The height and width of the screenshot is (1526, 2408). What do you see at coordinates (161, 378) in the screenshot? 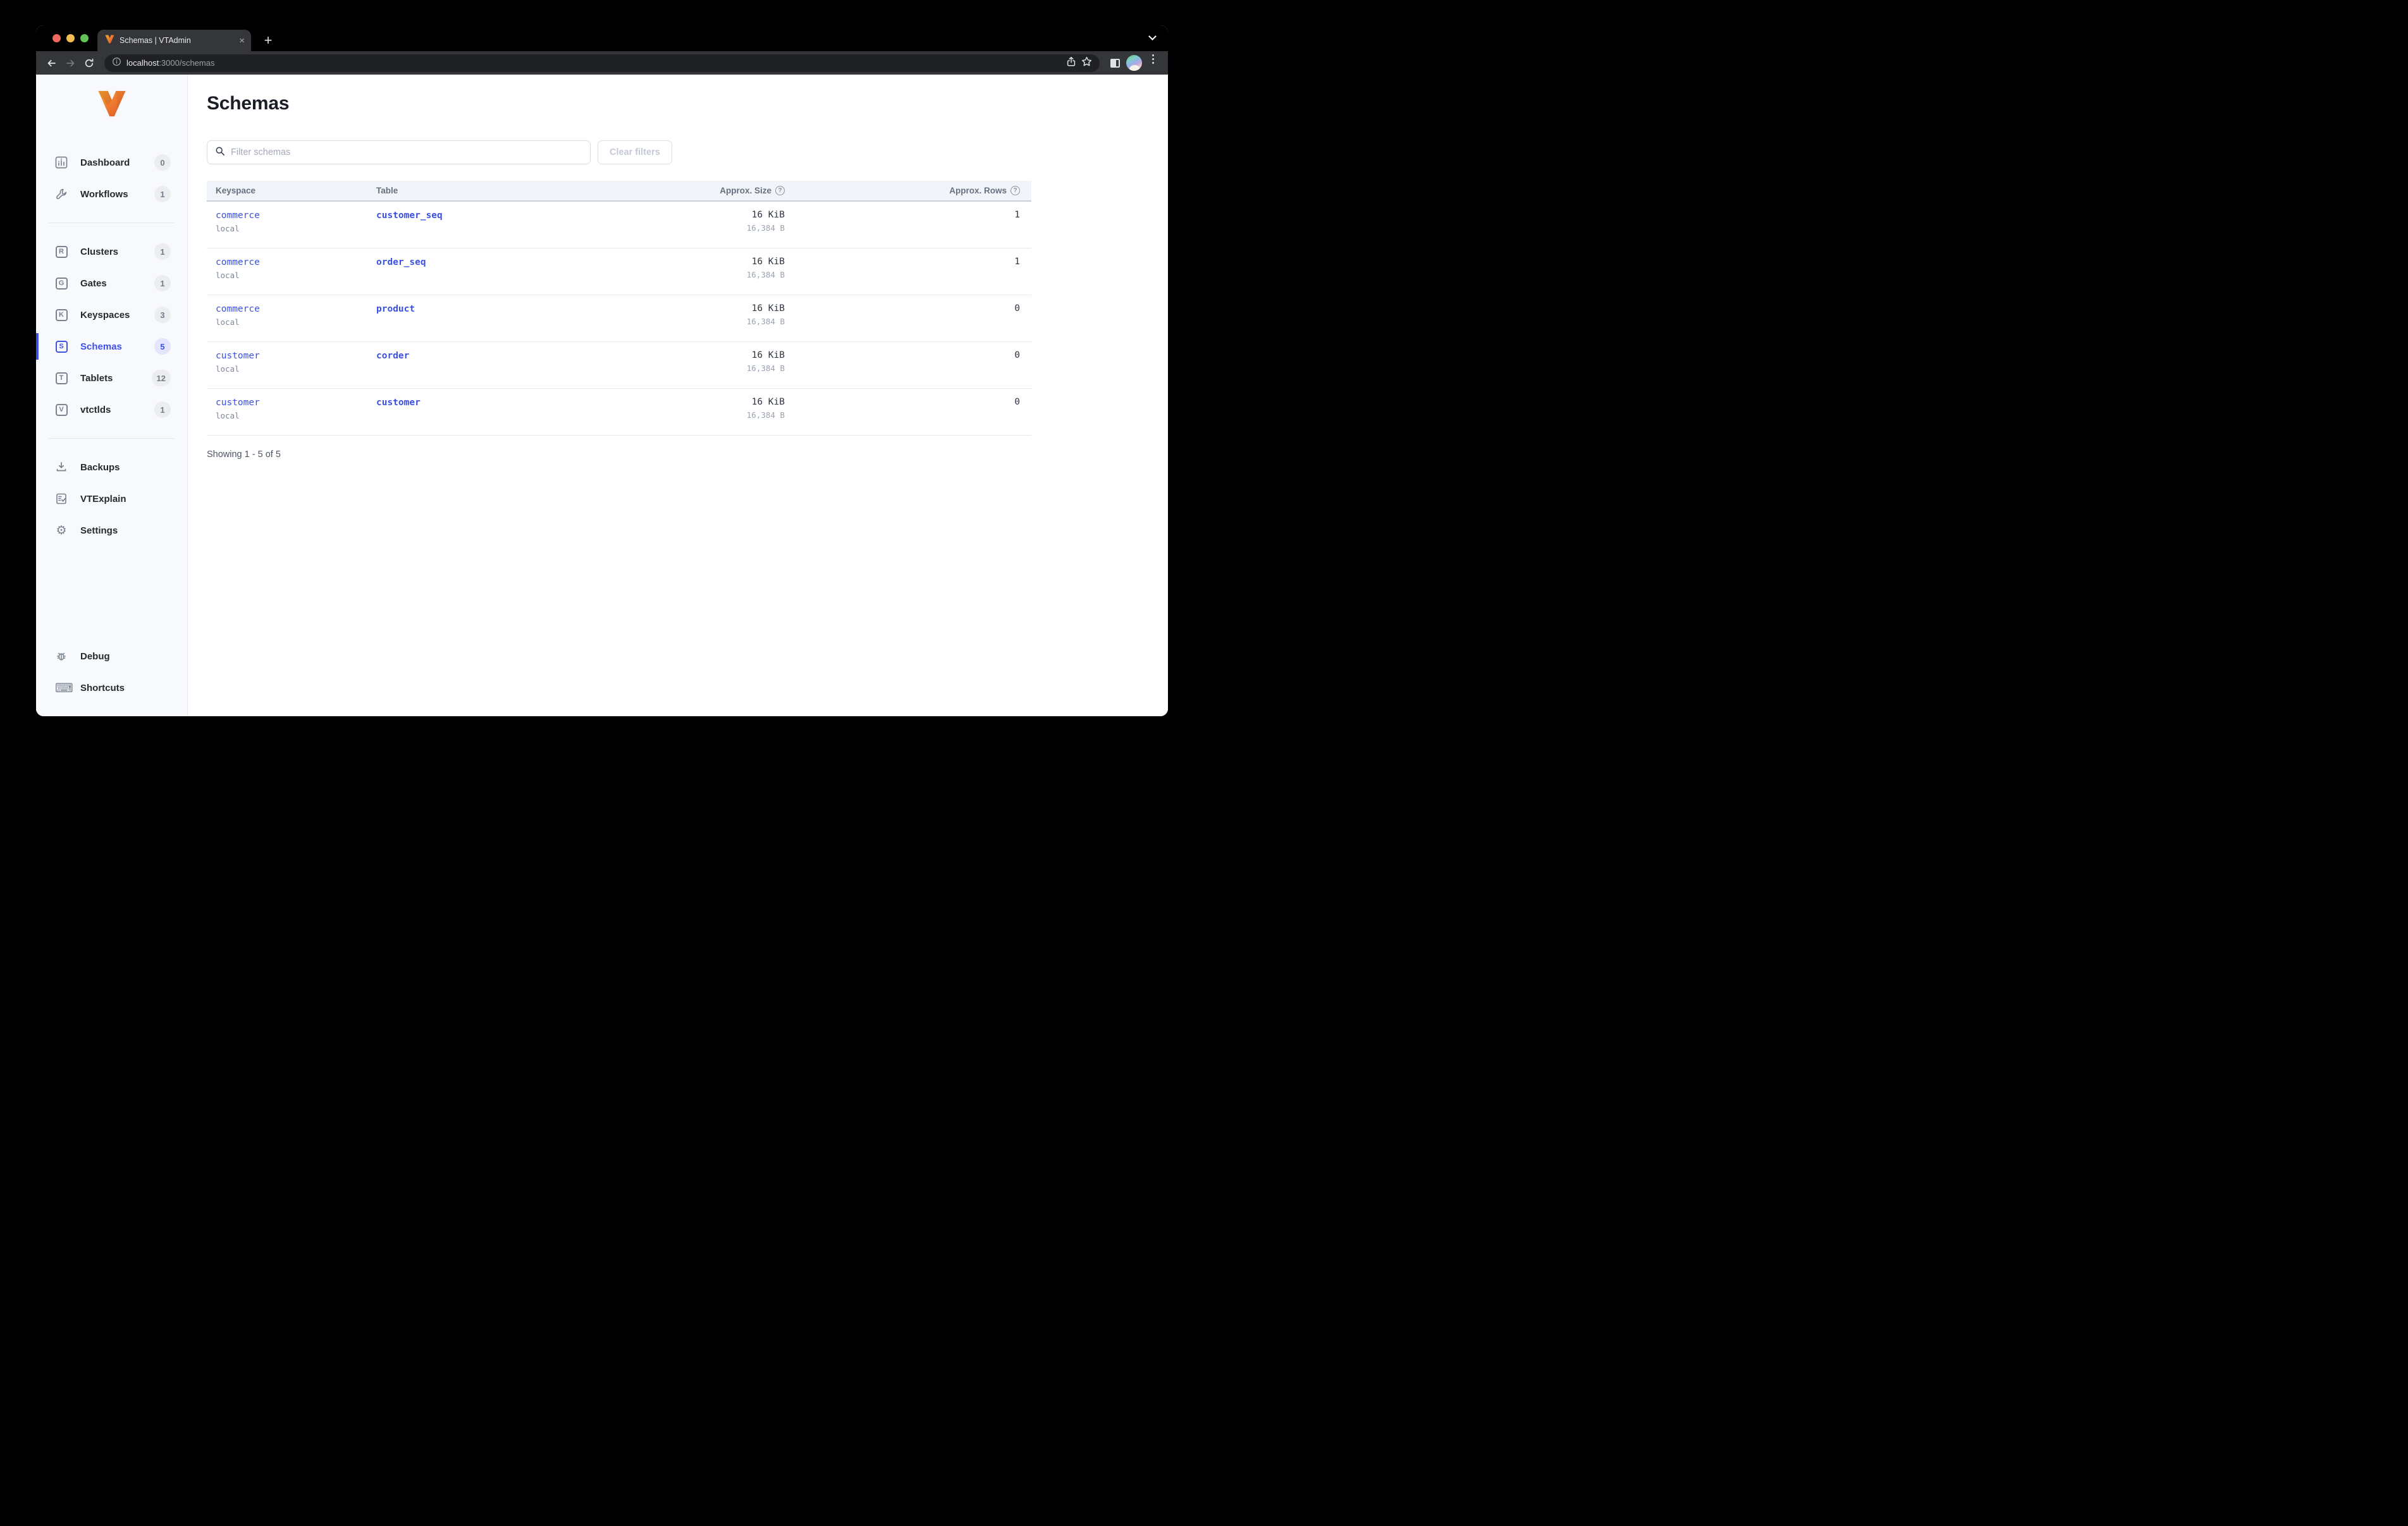
I see `count-badge: 12` at bounding box center [161, 378].